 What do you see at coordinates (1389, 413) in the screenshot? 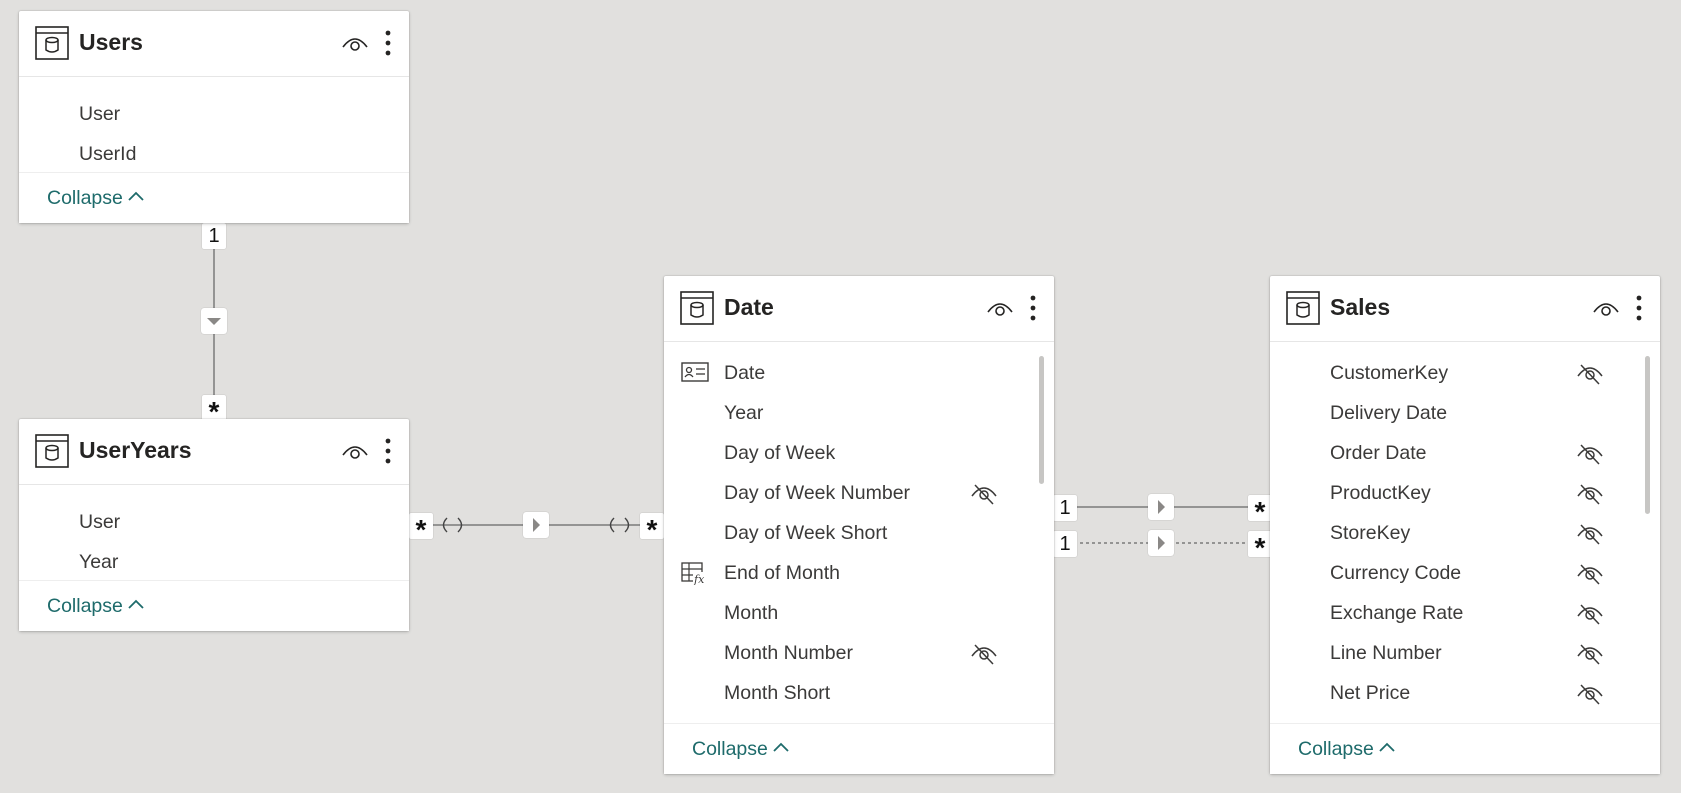
I see `field-label: Delivery Date` at bounding box center [1389, 413].